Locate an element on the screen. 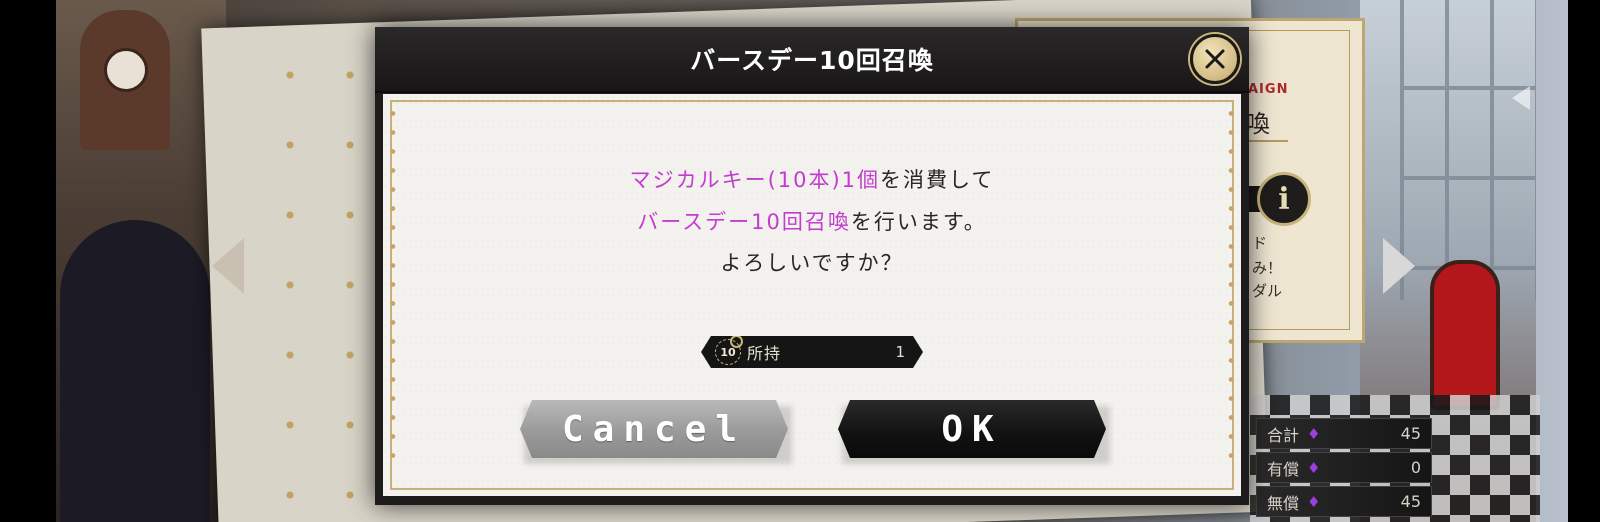  owned-label: 所持 is located at coordinates (764, 353).